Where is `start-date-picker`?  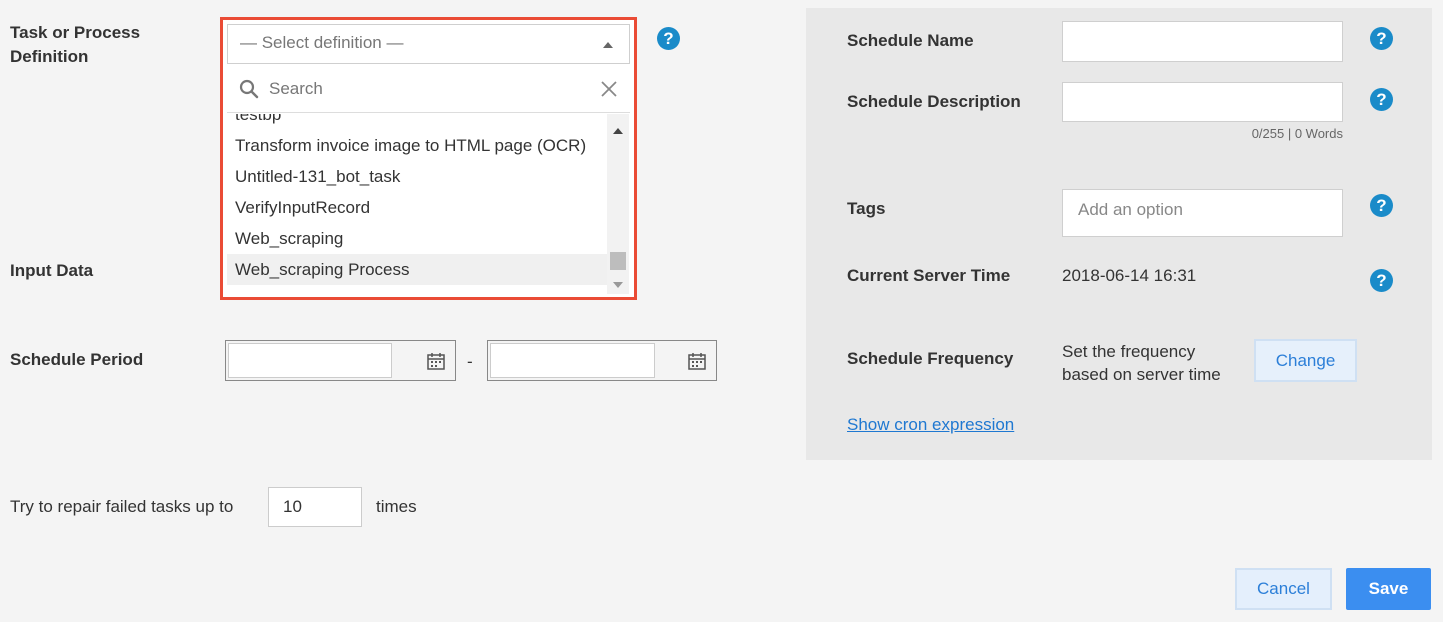 start-date-picker is located at coordinates (340, 360).